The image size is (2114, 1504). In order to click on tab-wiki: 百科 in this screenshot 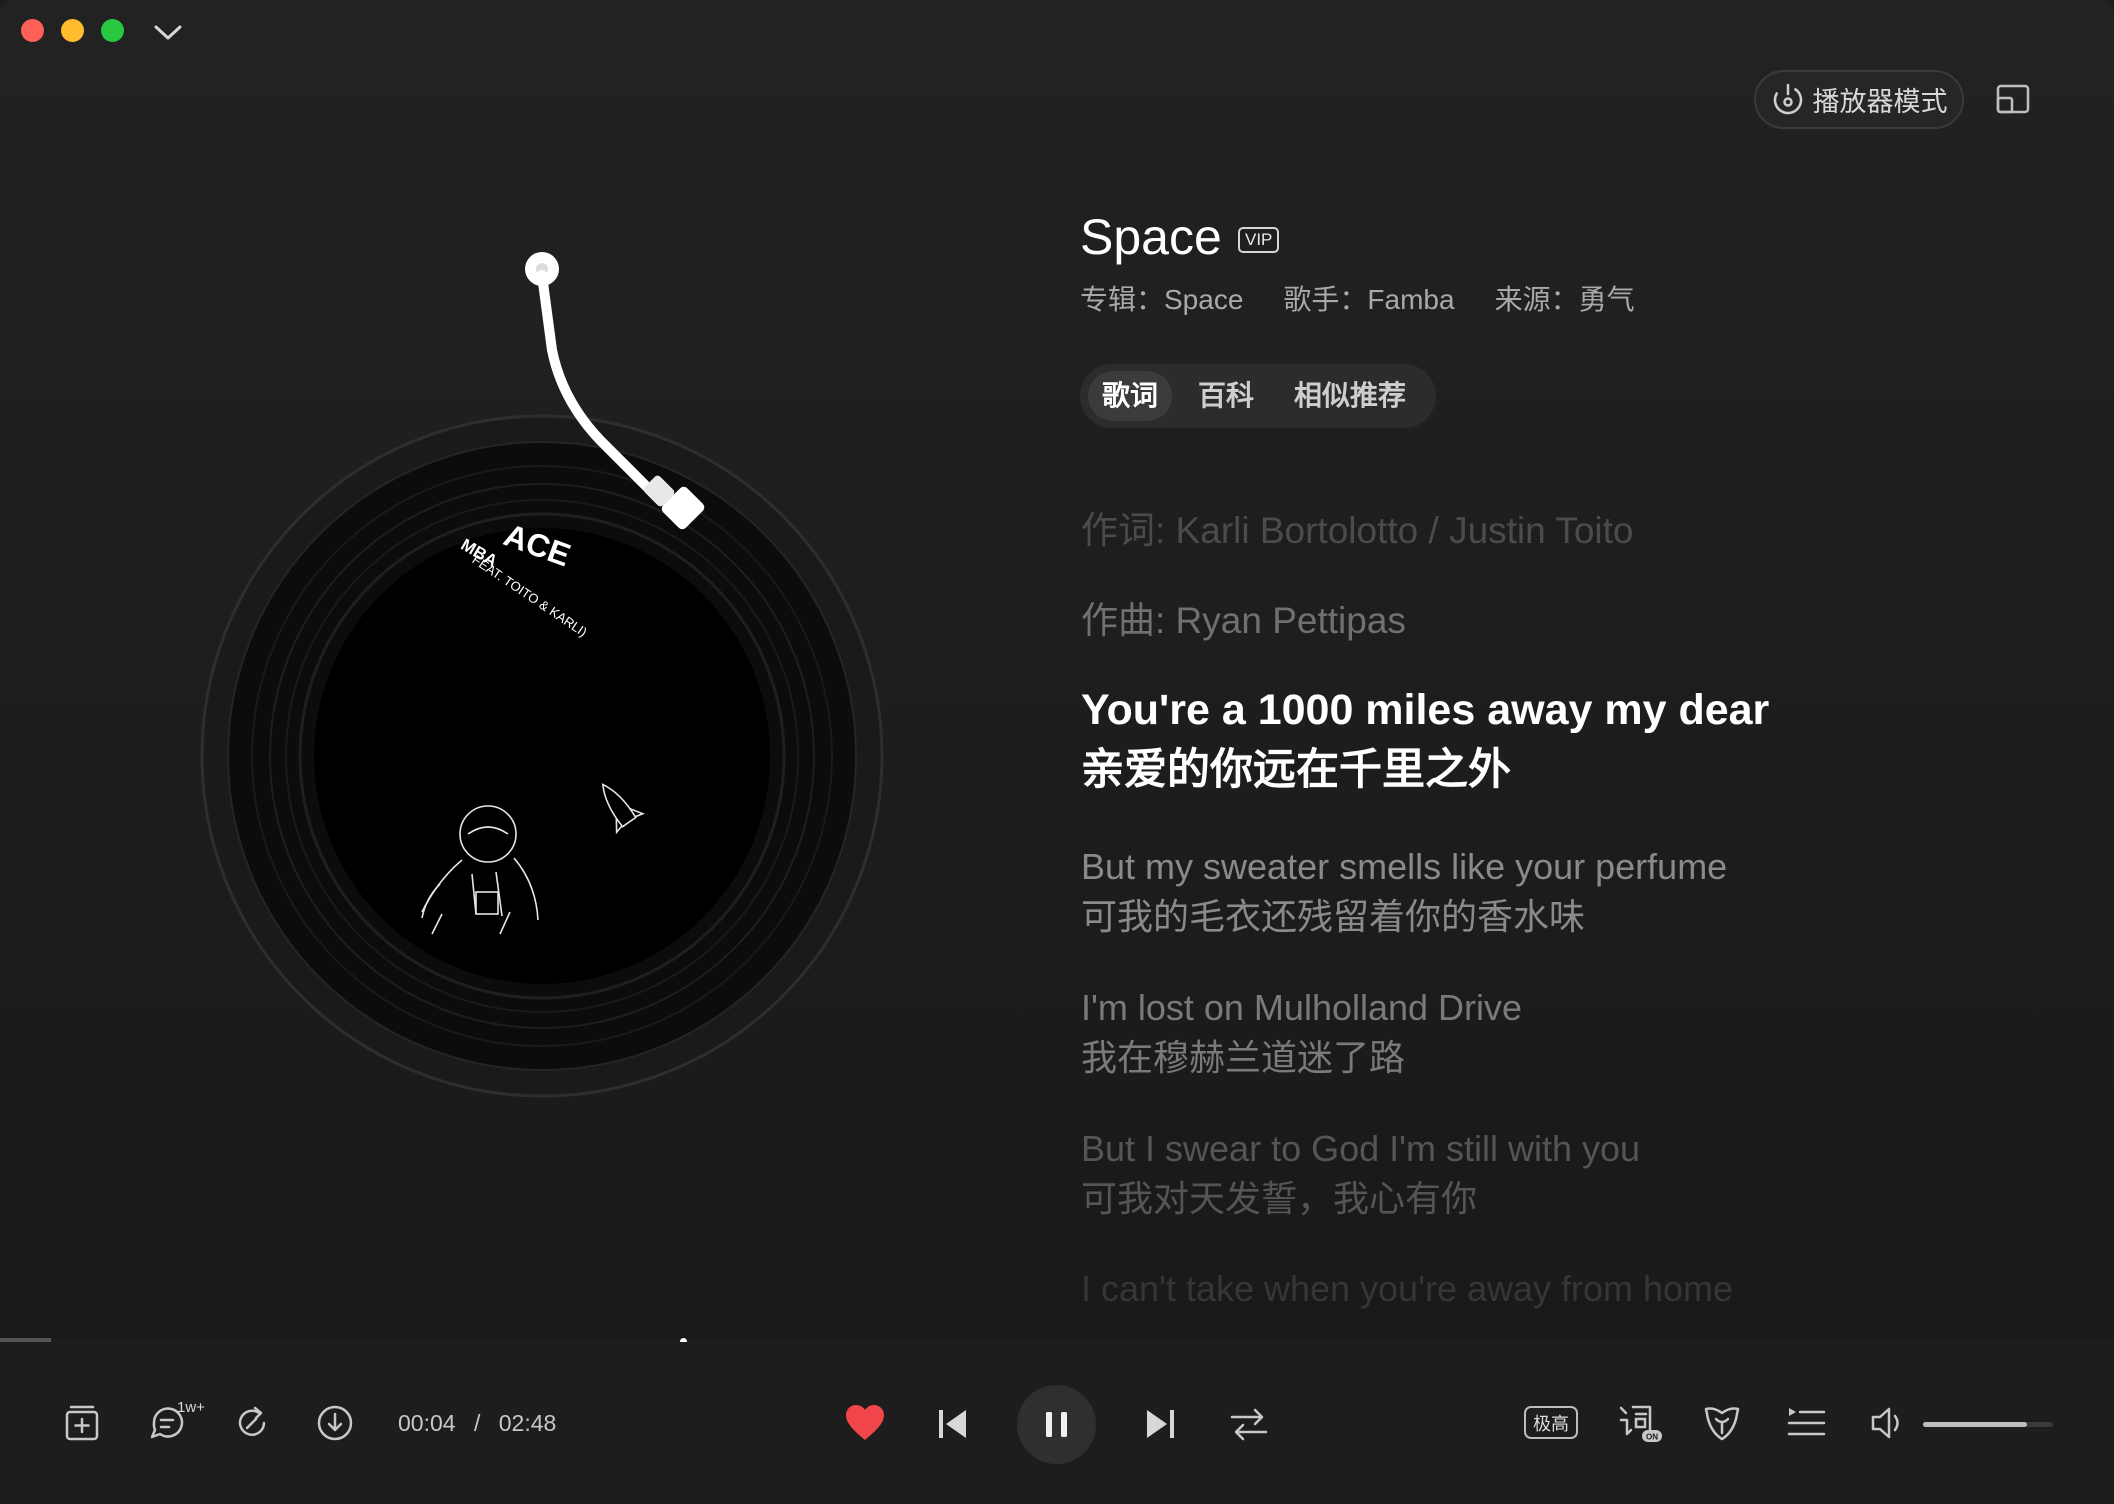, I will do `click(1226, 396)`.